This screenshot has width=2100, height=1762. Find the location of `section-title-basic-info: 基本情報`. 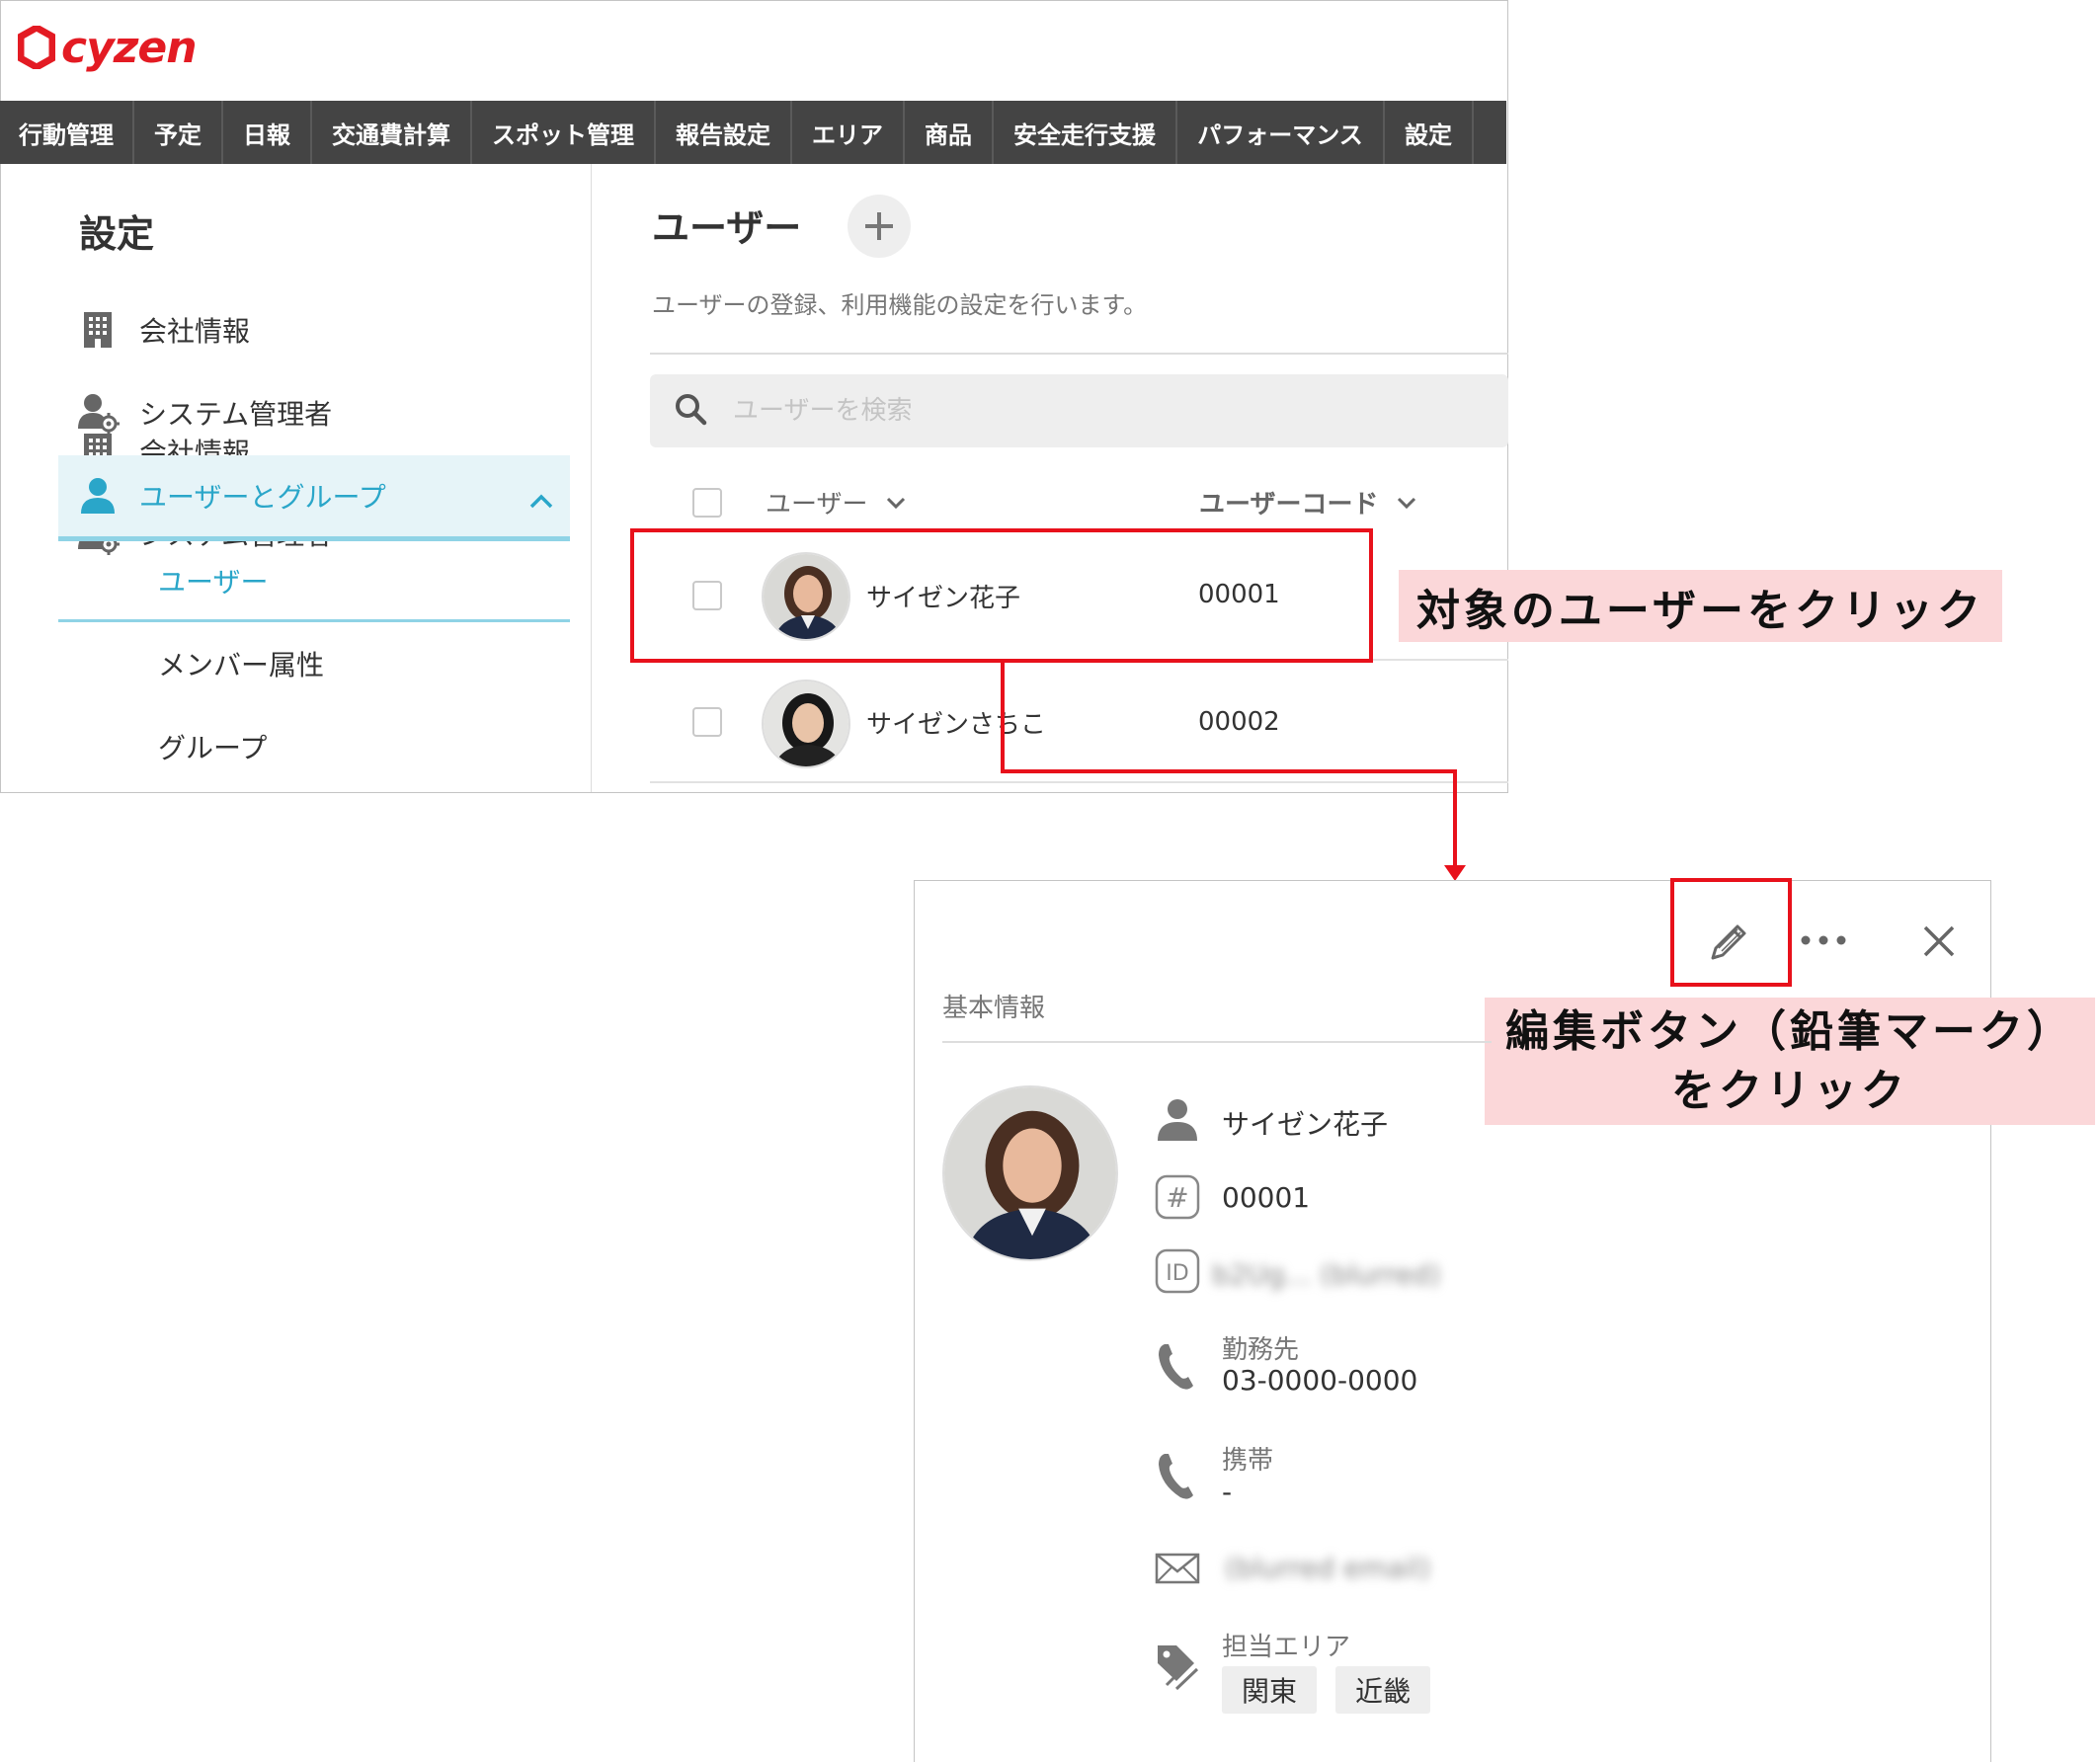

section-title-basic-info: 基本情報 is located at coordinates (994, 1009).